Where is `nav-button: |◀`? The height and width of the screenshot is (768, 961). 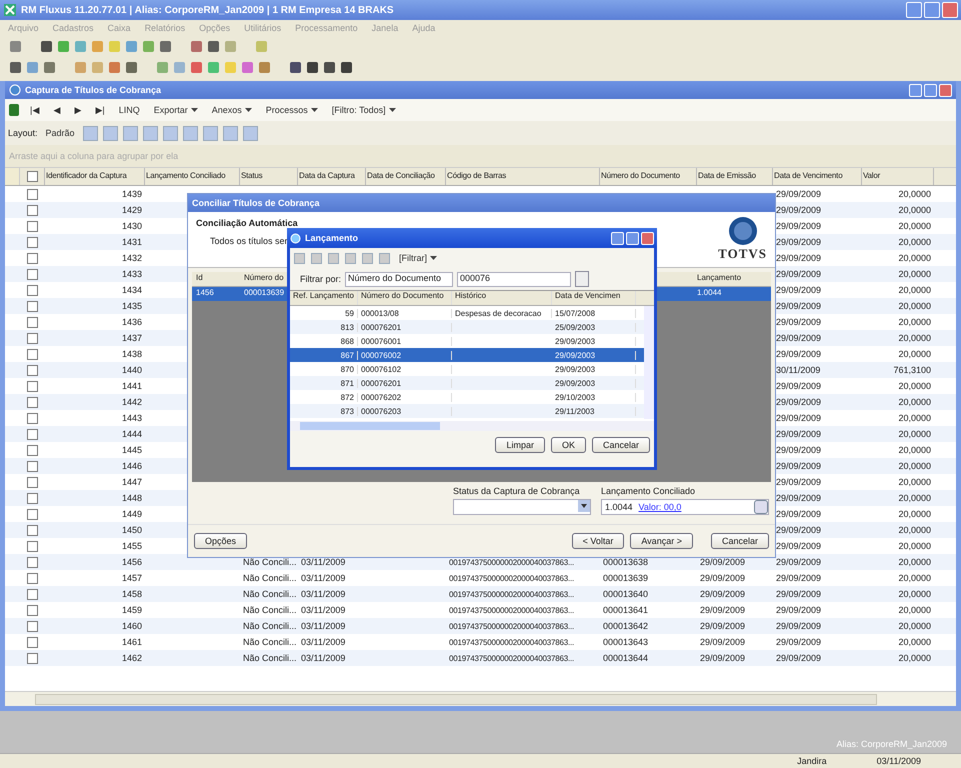 nav-button: |◀ is located at coordinates (34, 110).